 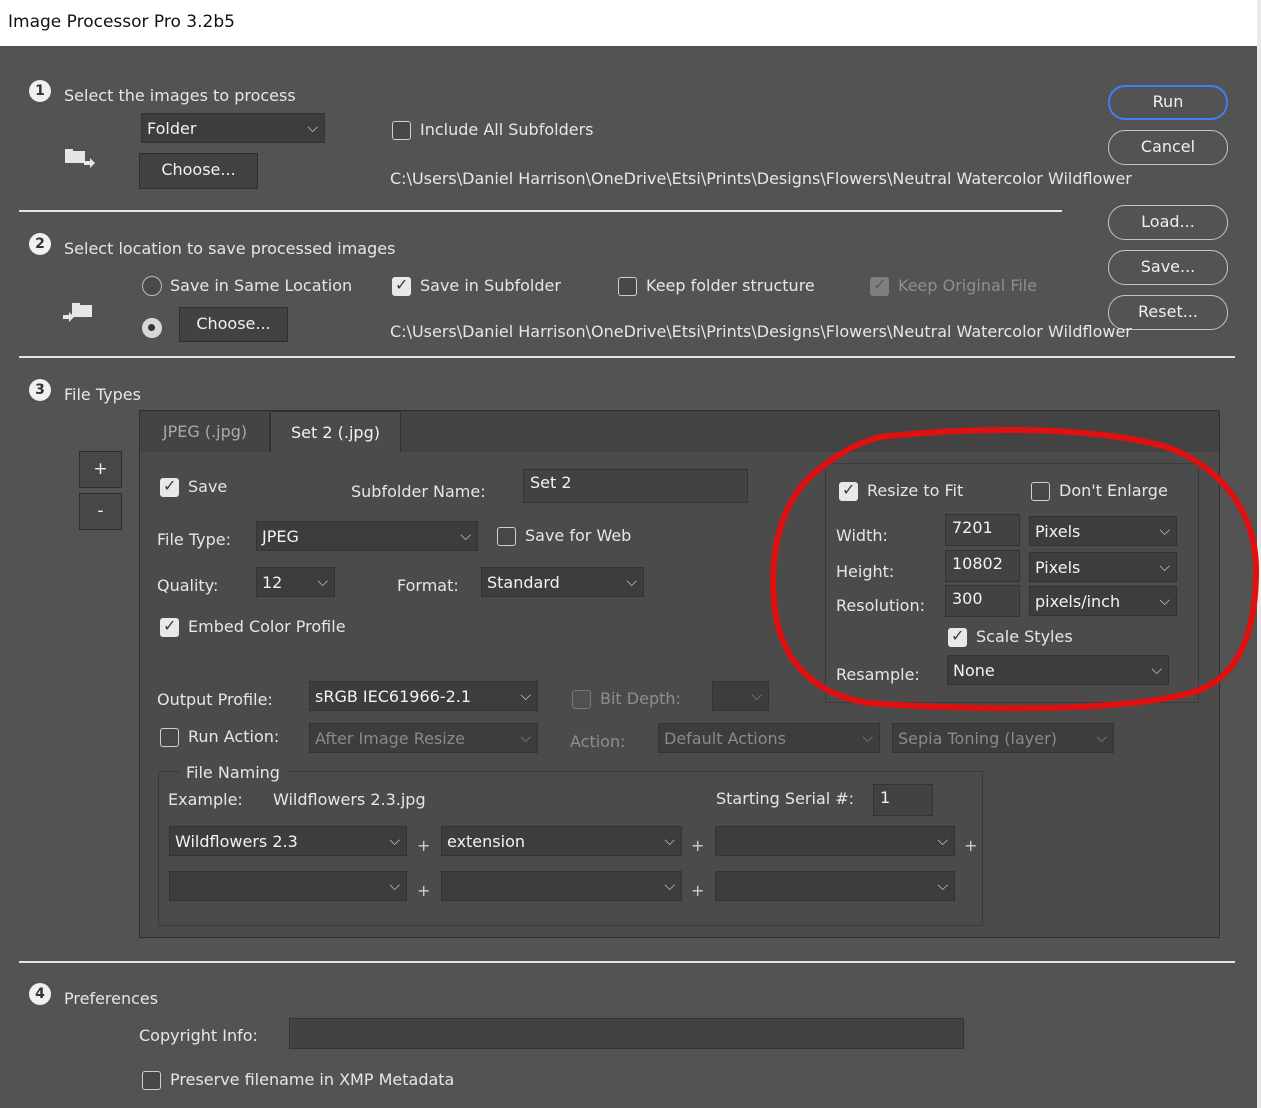 I want to click on embed-color-profile-checkbox, so click(x=169, y=626).